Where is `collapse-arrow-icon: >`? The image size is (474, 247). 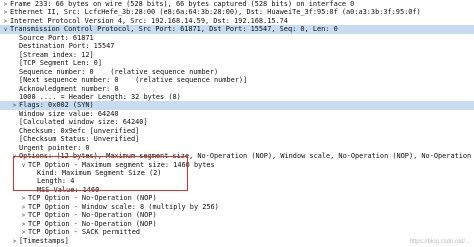 collapse-arrow-icon: > is located at coordinates (14, 241).